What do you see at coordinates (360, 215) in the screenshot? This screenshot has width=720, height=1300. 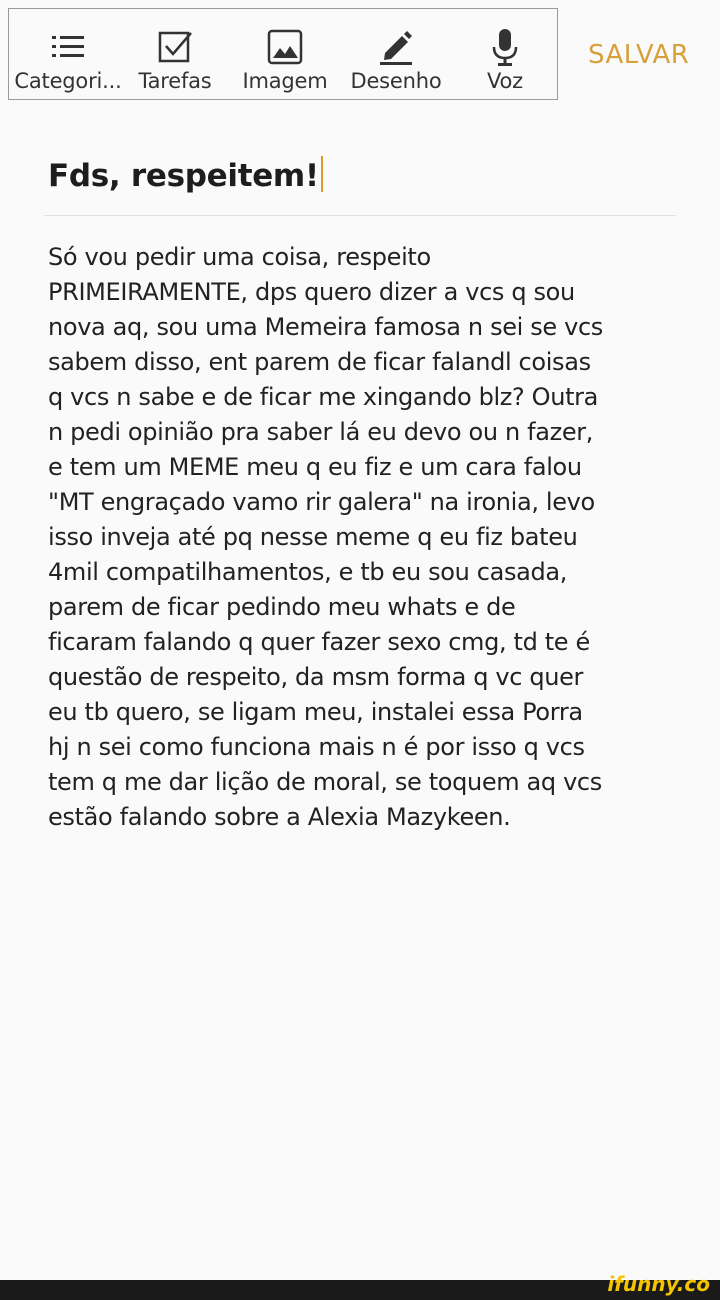 I see `title-divider` at bounding box center [360, 215].